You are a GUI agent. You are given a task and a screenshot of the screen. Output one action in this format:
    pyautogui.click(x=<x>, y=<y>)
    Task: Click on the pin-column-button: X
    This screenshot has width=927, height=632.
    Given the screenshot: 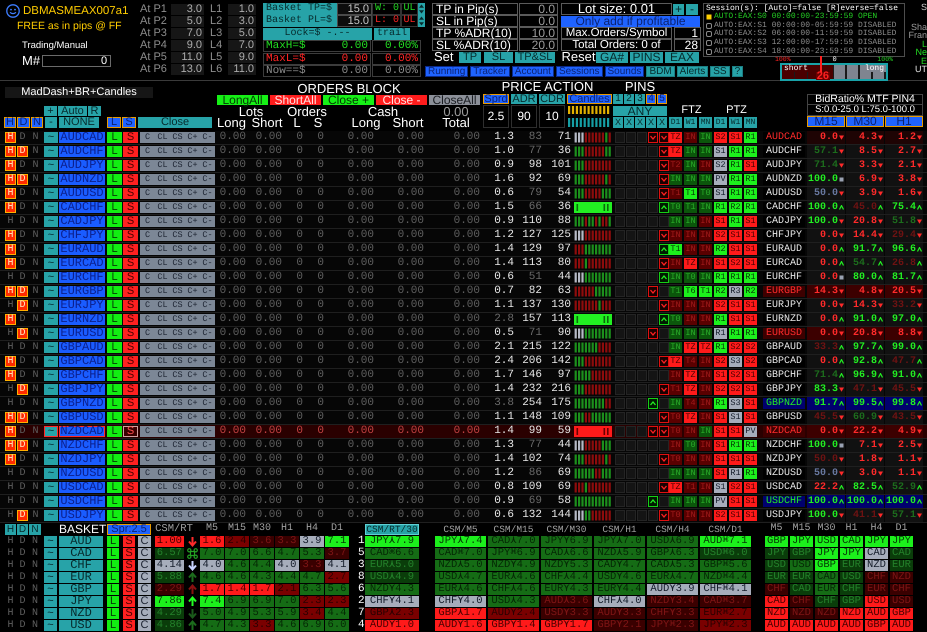 What is the action you would take?
    pyautogui.click(x=640, y=122)
    